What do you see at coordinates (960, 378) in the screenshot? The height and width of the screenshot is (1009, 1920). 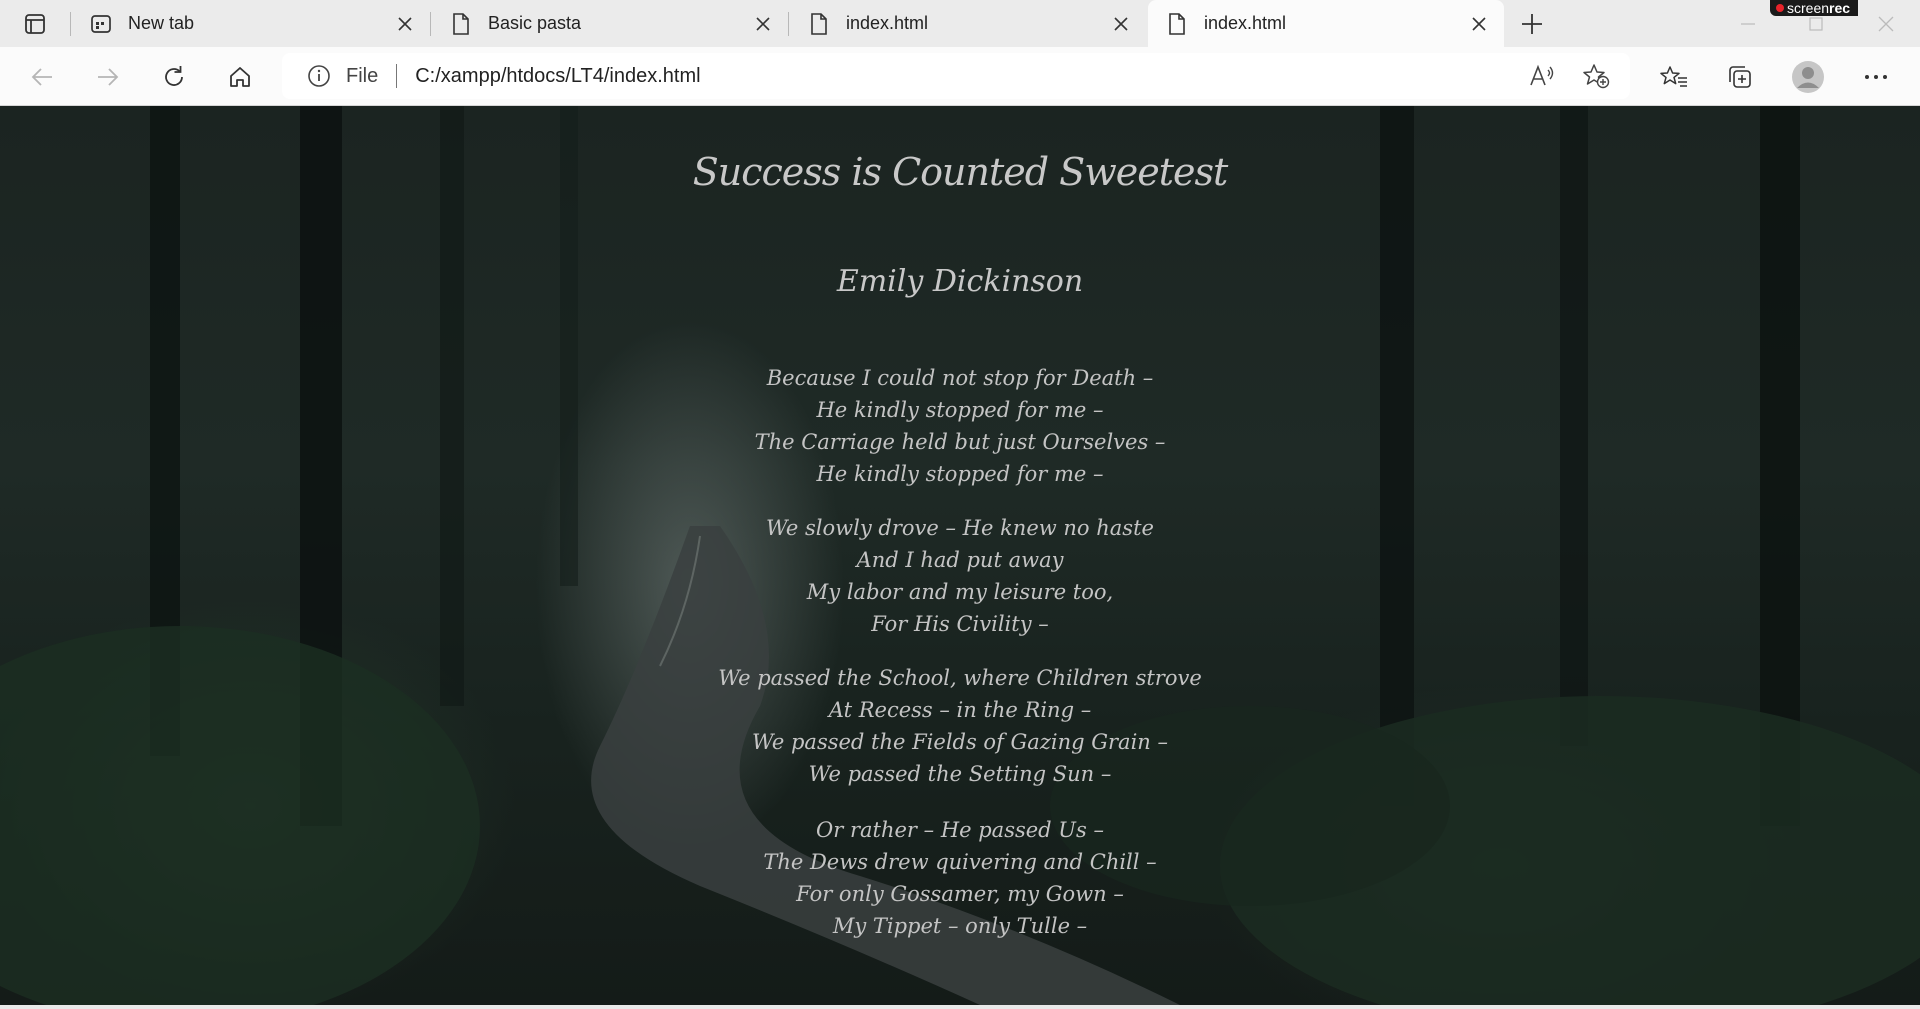 I see `poem-line: Because I could not stop for Death –` at bounding box center [960, 378].